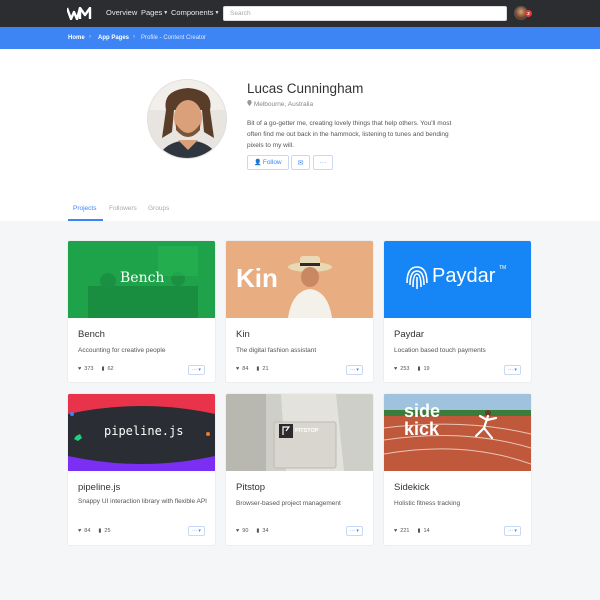  What do you see at coordinates (405, 369) in the screenshot?
I see `likes-count: 253` at bounding box center [405, 369].